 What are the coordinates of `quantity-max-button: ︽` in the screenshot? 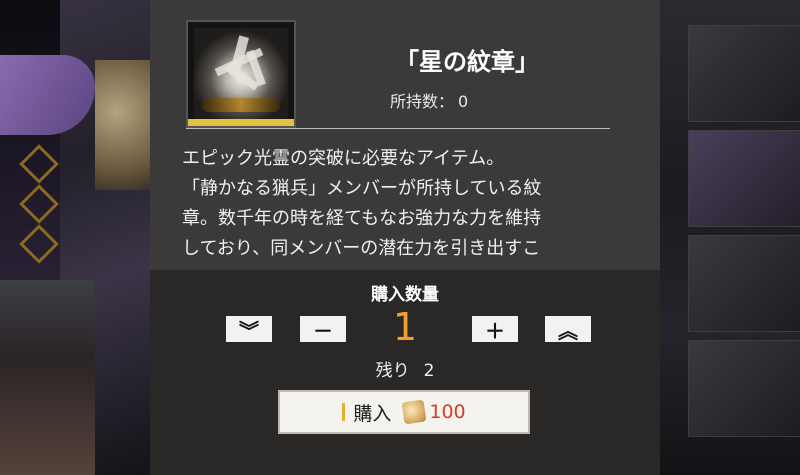 It's located at (568, 329).